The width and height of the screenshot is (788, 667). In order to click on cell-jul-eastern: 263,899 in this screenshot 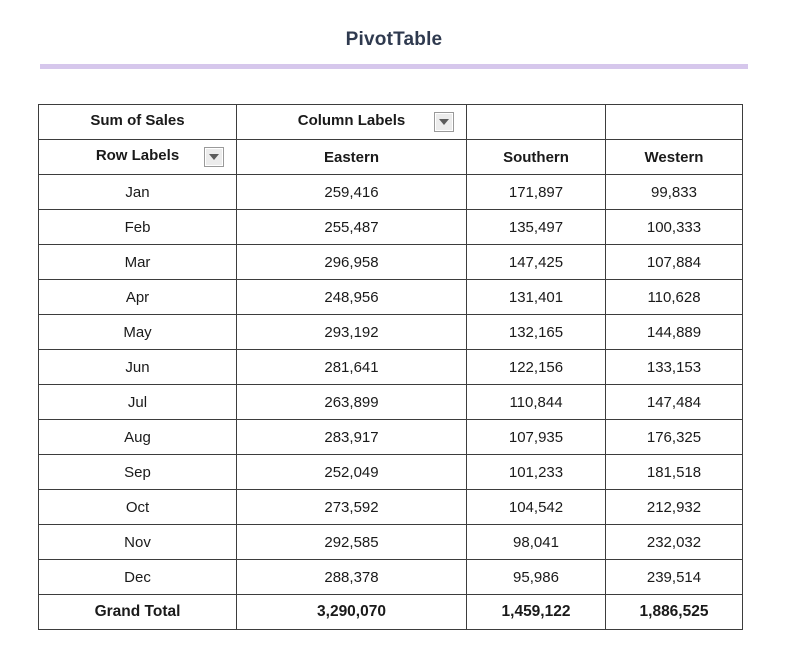, I will do `click(351, 402)`.